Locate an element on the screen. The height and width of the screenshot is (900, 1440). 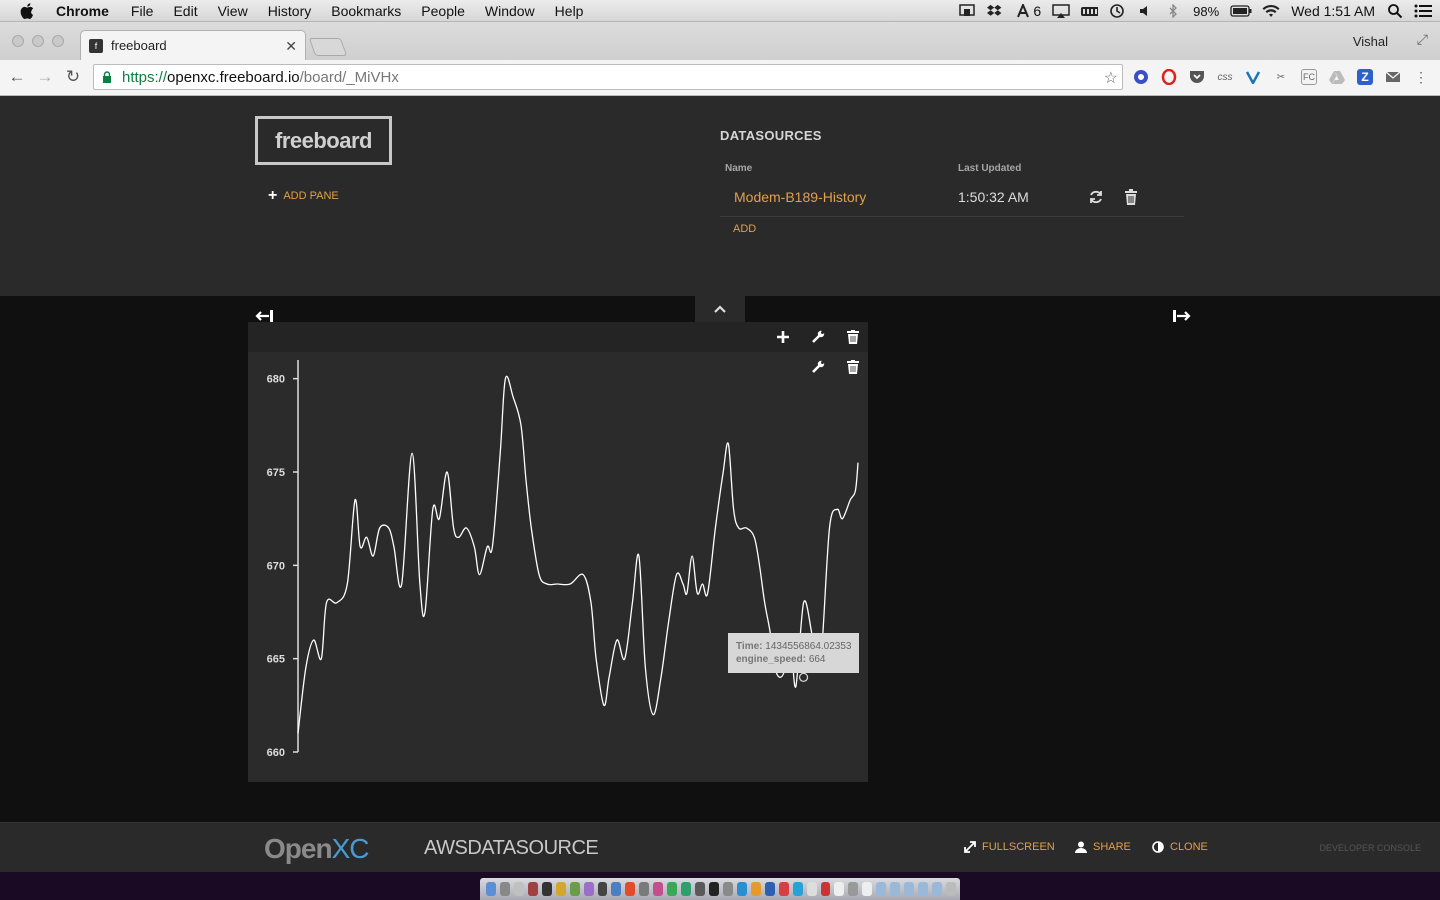
battery-icon is located at coordinates (1241, 11).